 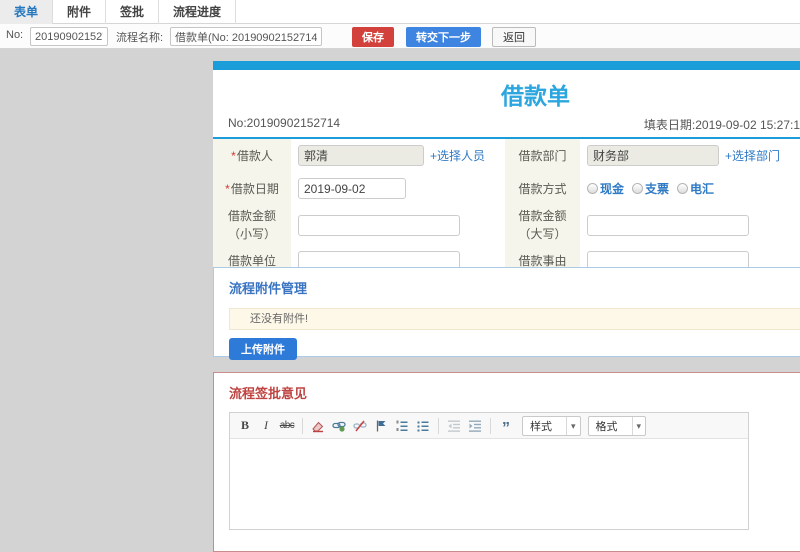 I want to click on amount-small-input, so click(x=379, y=225).